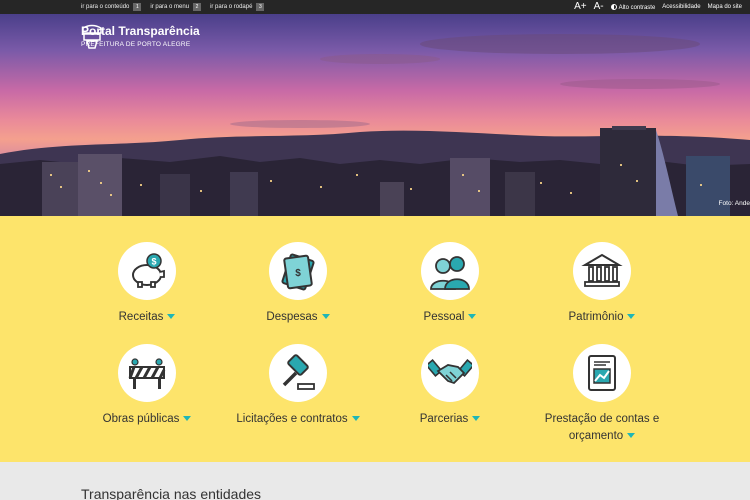 Image resolution: width=750 pixels, height=500 pixels. I want to click on sitemap-link: Mapa do site, so click(725, 7).